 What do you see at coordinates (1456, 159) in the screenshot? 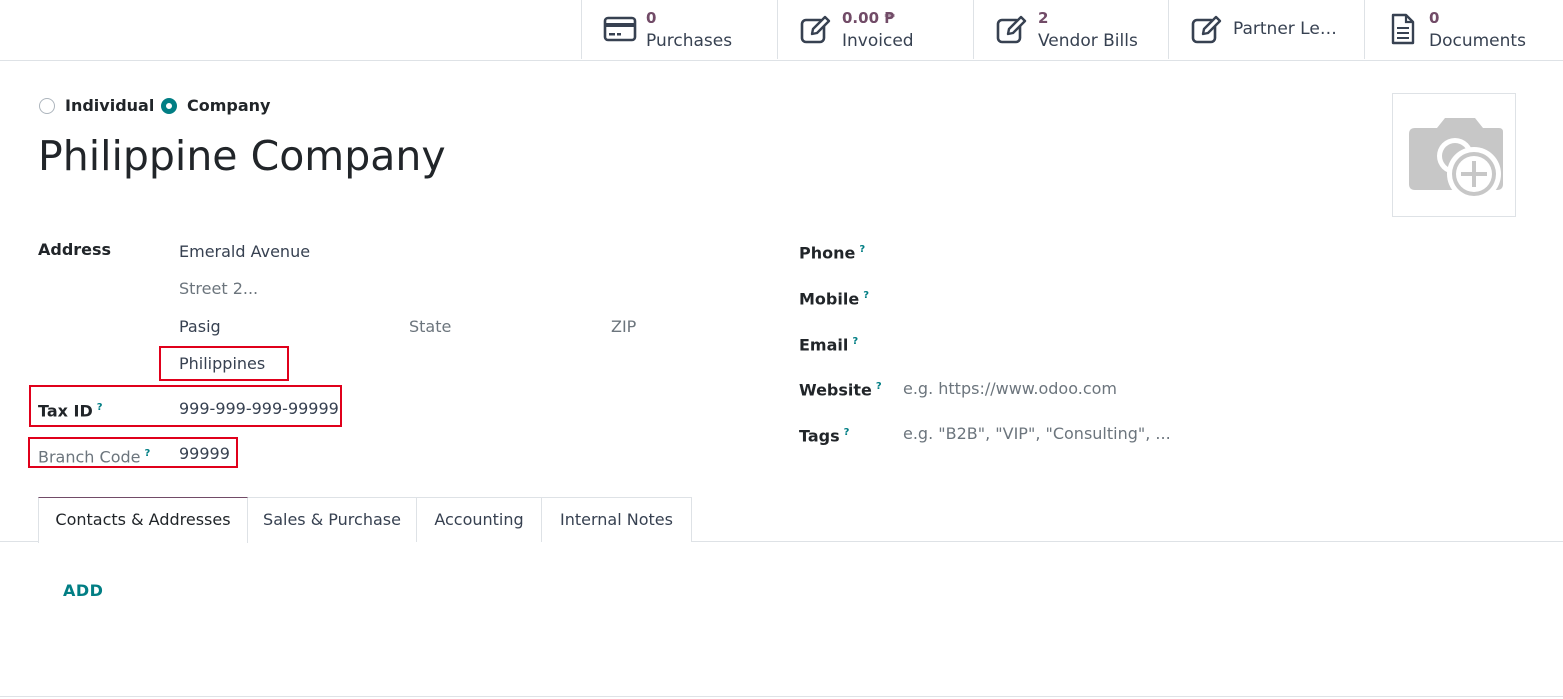
I see `camera-plus-icon` at bounding box center [1456, 159].